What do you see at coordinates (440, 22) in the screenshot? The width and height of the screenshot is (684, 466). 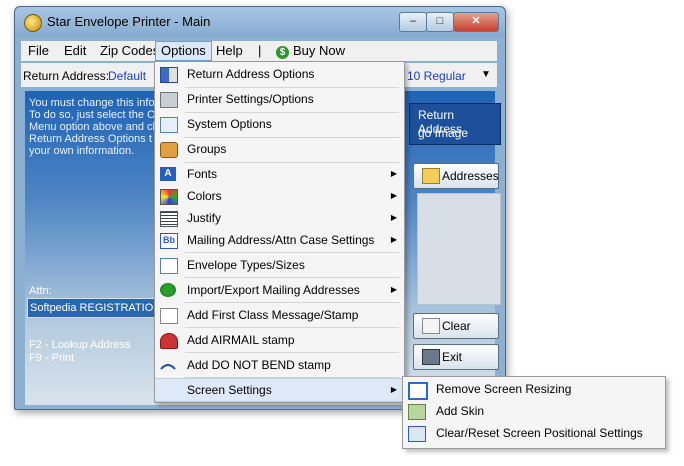 I see `maximize-button: □` at bounding box center [440, 22].